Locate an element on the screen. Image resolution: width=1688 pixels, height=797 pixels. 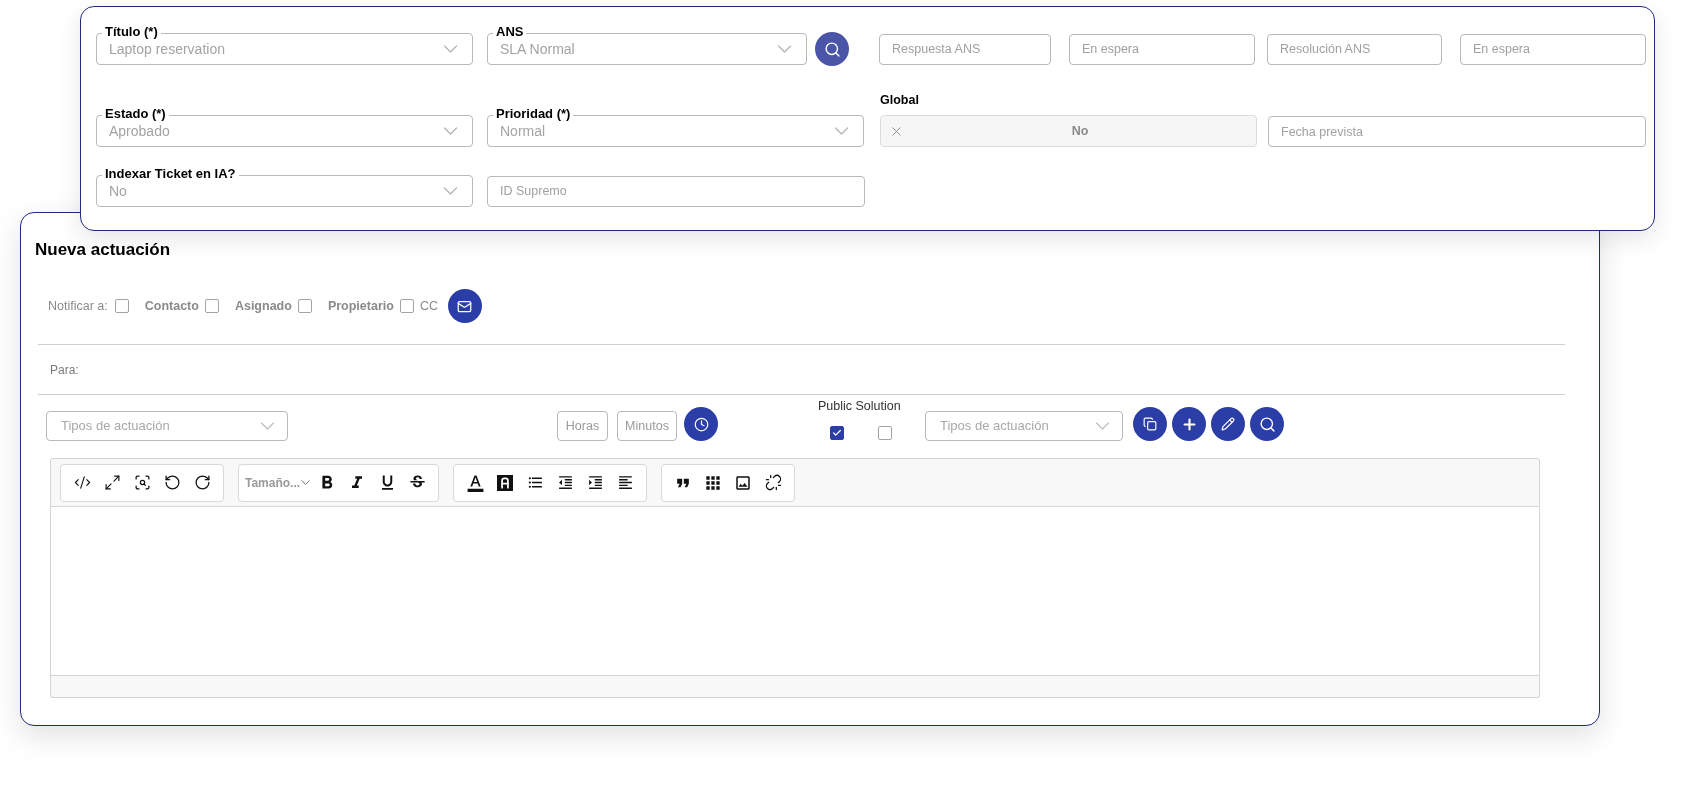
clock-icon is located at coordinates (701, 424).